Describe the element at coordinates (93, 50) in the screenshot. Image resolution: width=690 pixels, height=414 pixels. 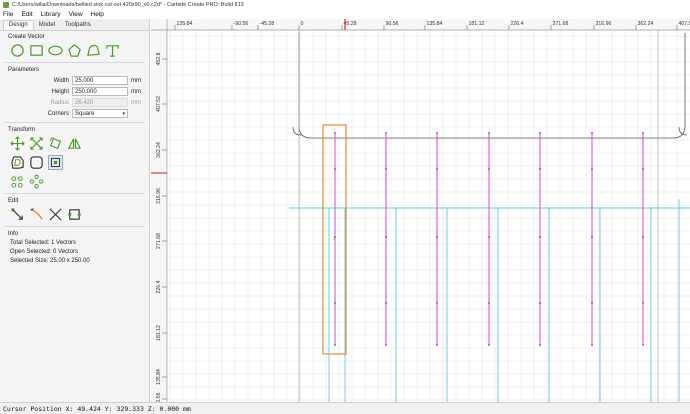
I see `curve-tool-icon` at that location.